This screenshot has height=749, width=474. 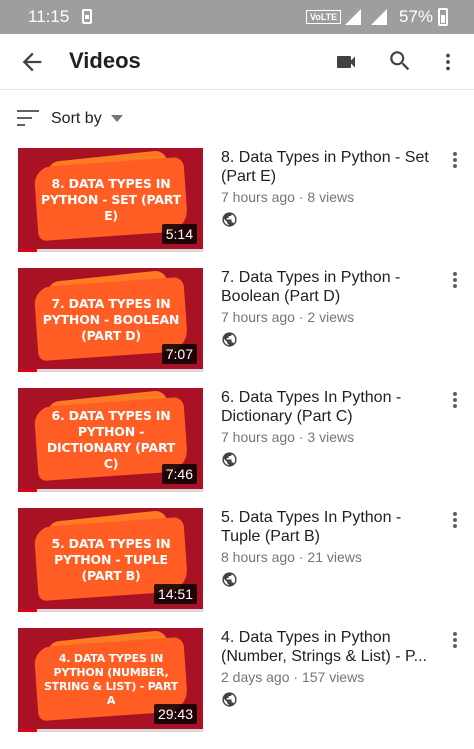 I want to click on status-bar: 11:15 VoLTE 57%, so click(x=237, y=17).